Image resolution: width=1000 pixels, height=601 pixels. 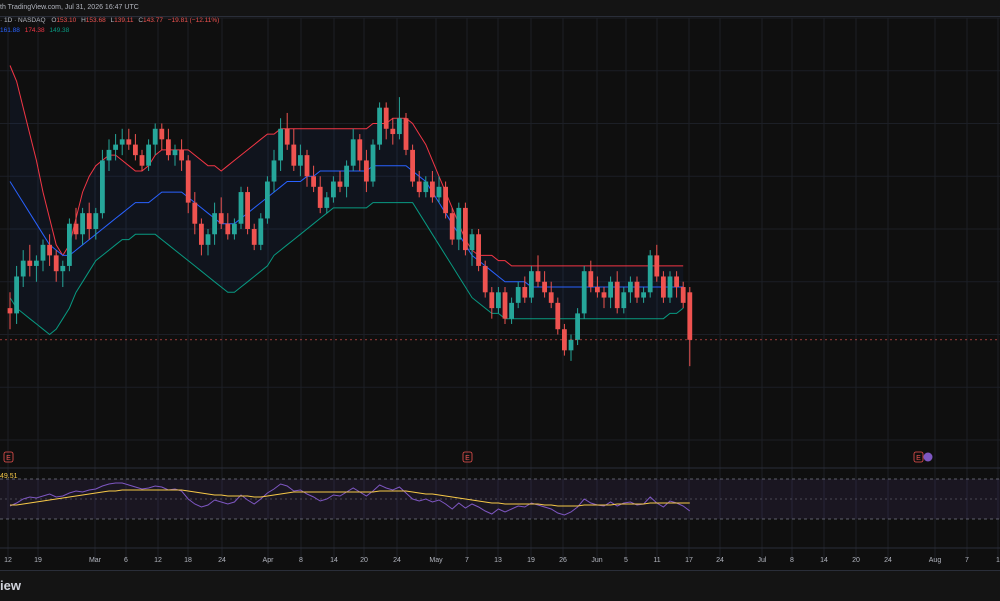 I want to click on dividend-icon, so click(x=928, y=457).